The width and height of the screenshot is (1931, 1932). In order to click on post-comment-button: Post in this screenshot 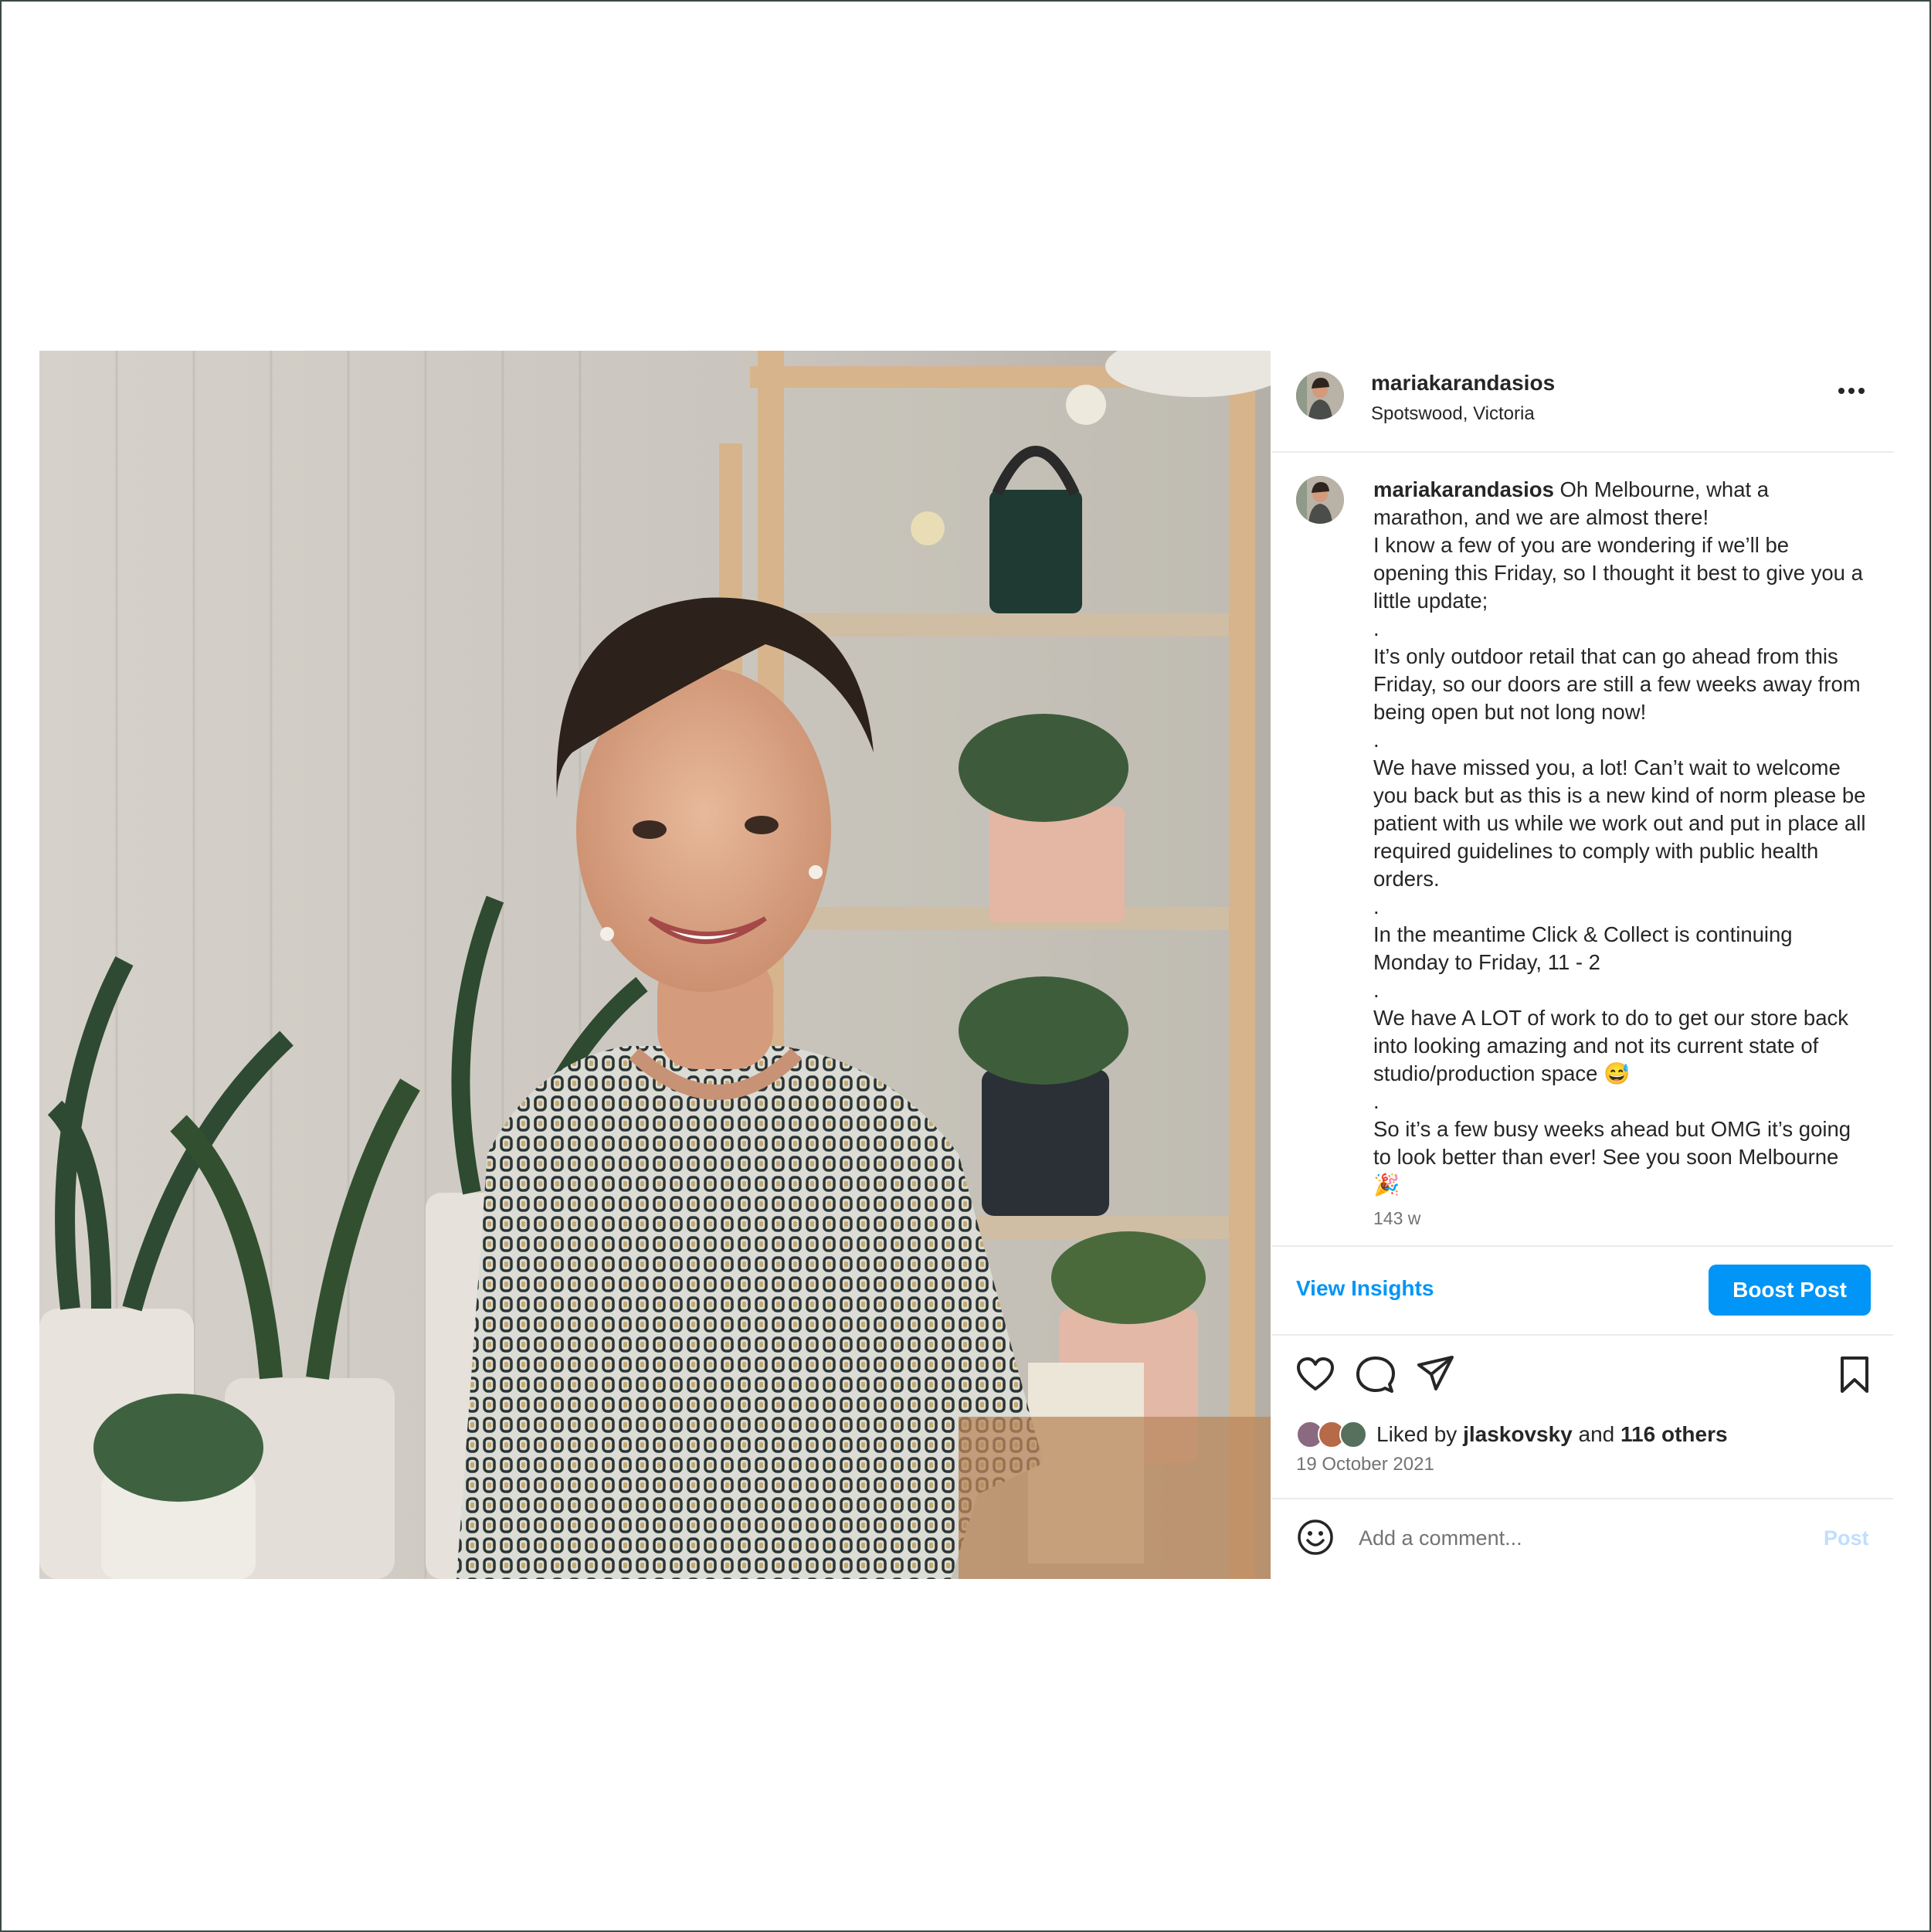, I will do `click(1847, 1538)`.